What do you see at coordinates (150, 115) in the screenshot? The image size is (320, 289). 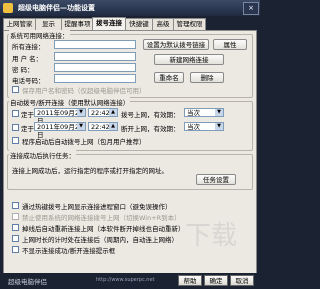 I see `row1-action: 拨号上网，有效期：` at bounding box center [150, 115].